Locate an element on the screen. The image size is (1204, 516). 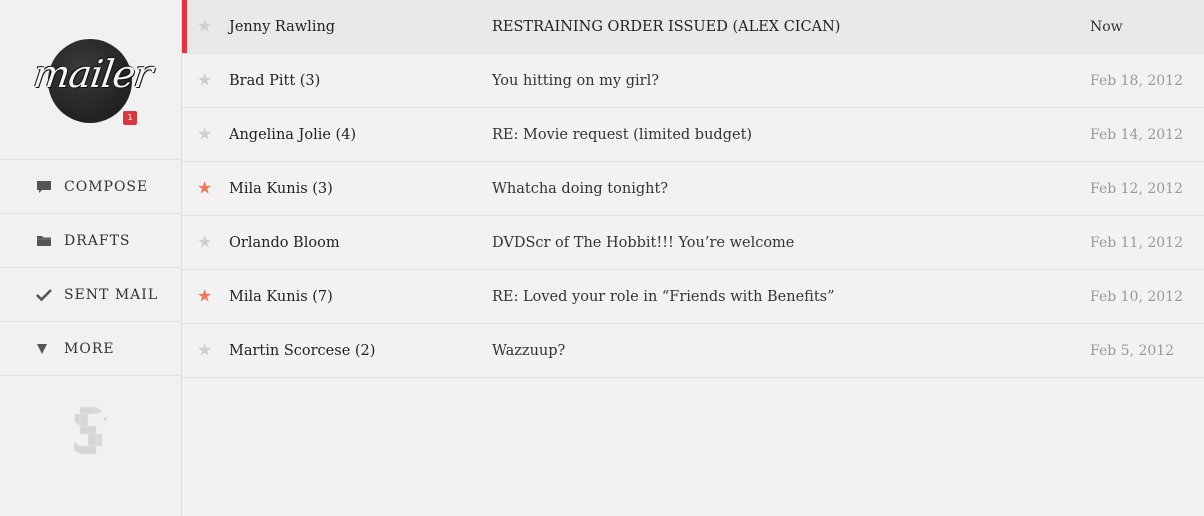
message-sender: Orlando Bloom is located at coordinates (284, 242).